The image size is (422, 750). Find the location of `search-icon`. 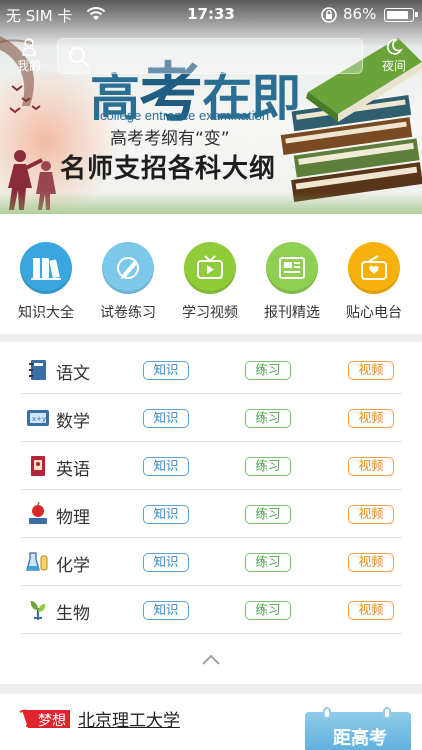

search-icon is located at coordinates (79, 57).